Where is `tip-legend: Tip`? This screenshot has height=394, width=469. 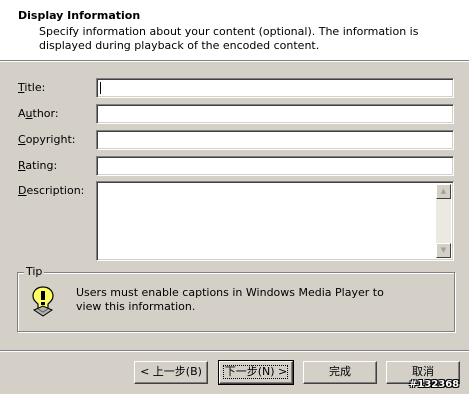
tip-legend: Tip is located at coordinates (34, 271).